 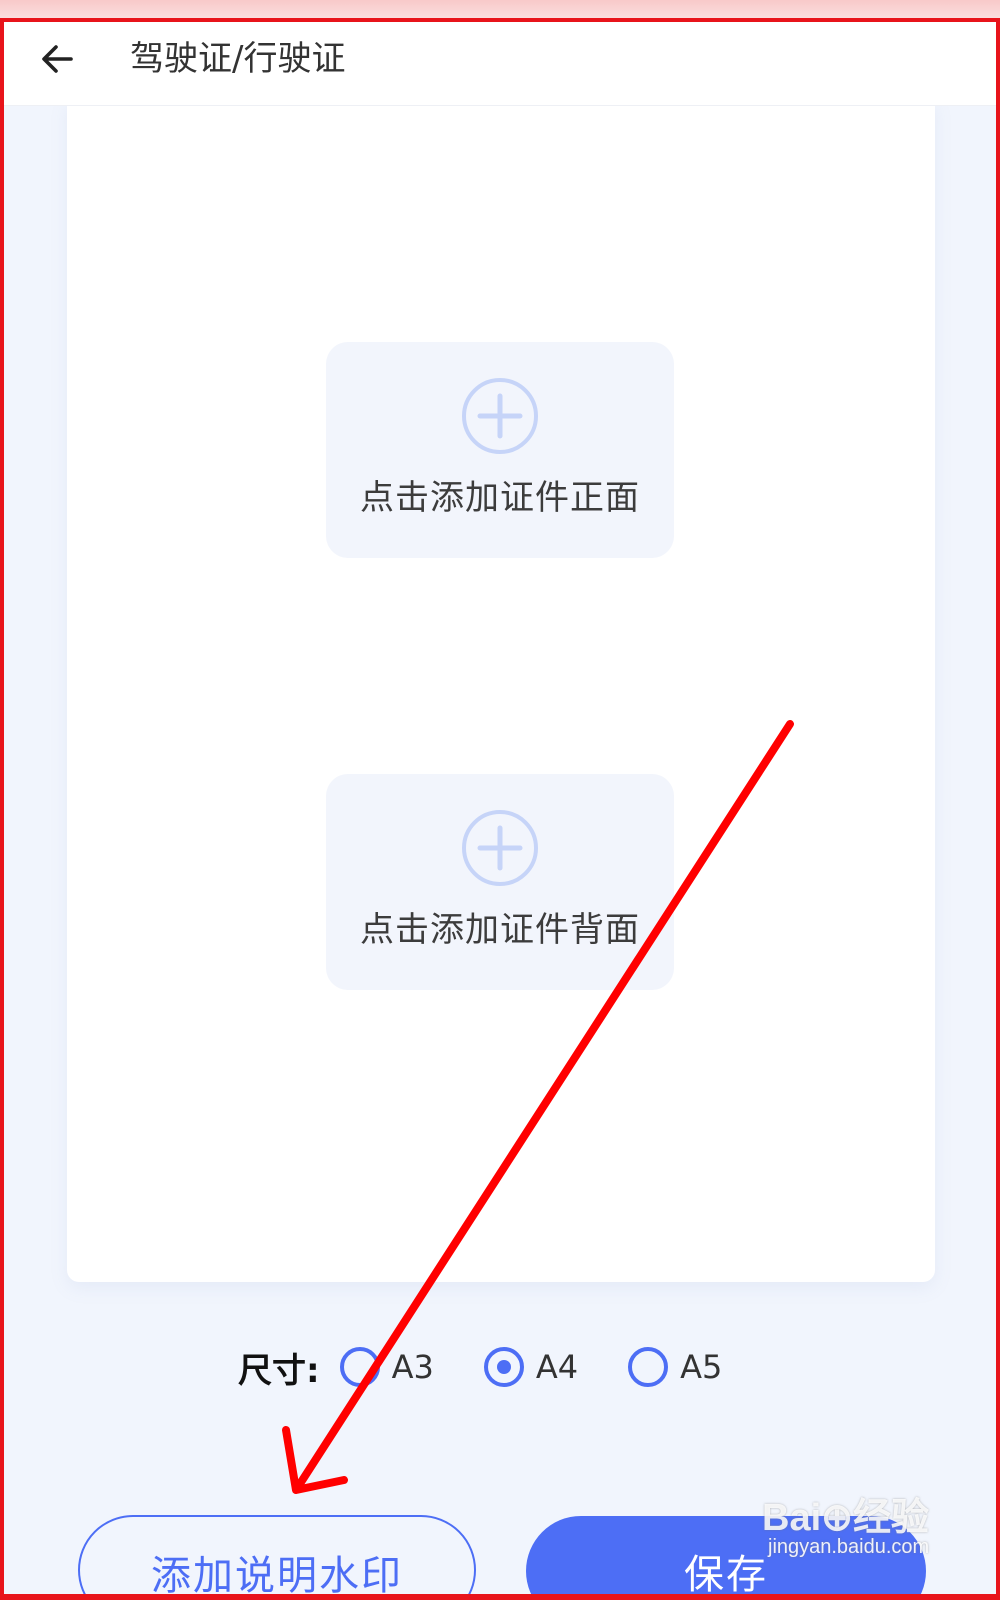 What do you see at coordinates (557, 1367) in the screenshot?
I see `size-option-label: A4` at bounding box center [557, 1367].